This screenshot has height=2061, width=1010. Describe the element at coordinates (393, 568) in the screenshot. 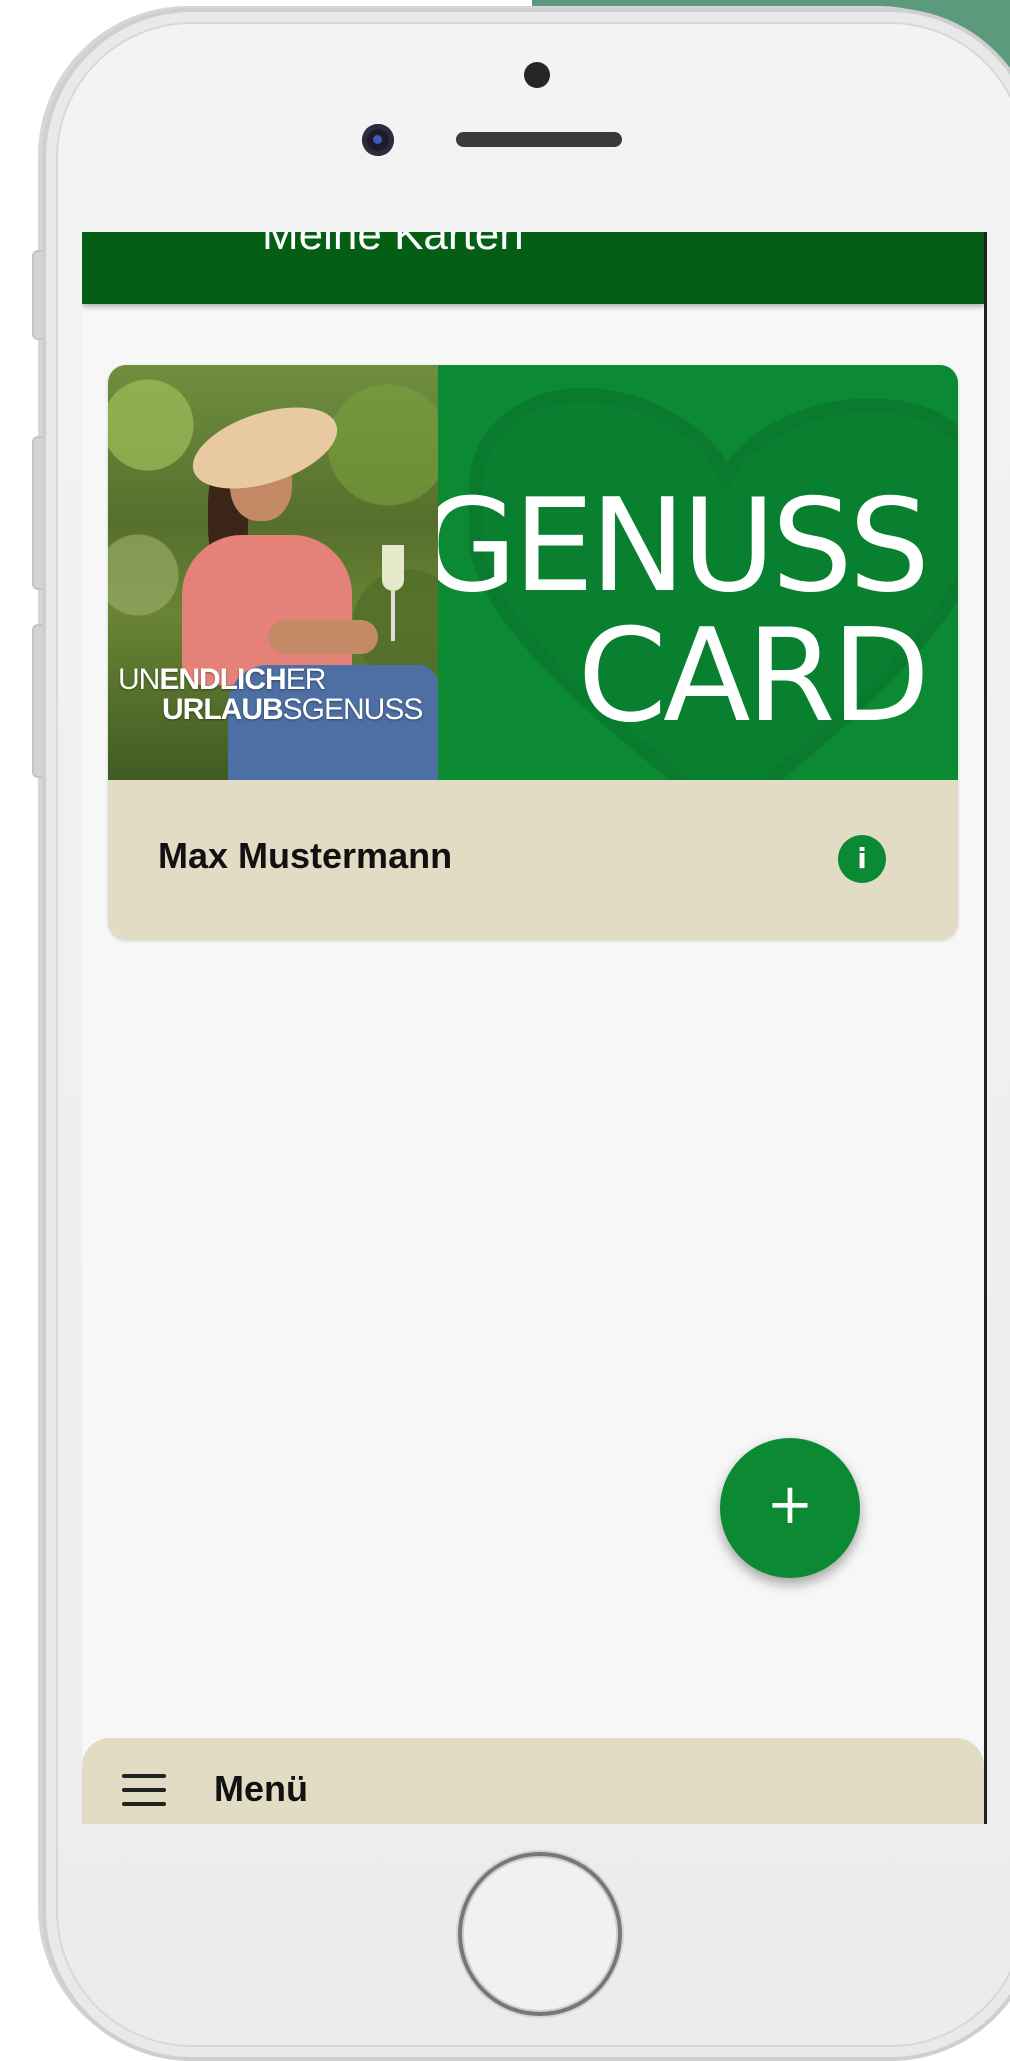

I see `photo-wine-glass` at that location.